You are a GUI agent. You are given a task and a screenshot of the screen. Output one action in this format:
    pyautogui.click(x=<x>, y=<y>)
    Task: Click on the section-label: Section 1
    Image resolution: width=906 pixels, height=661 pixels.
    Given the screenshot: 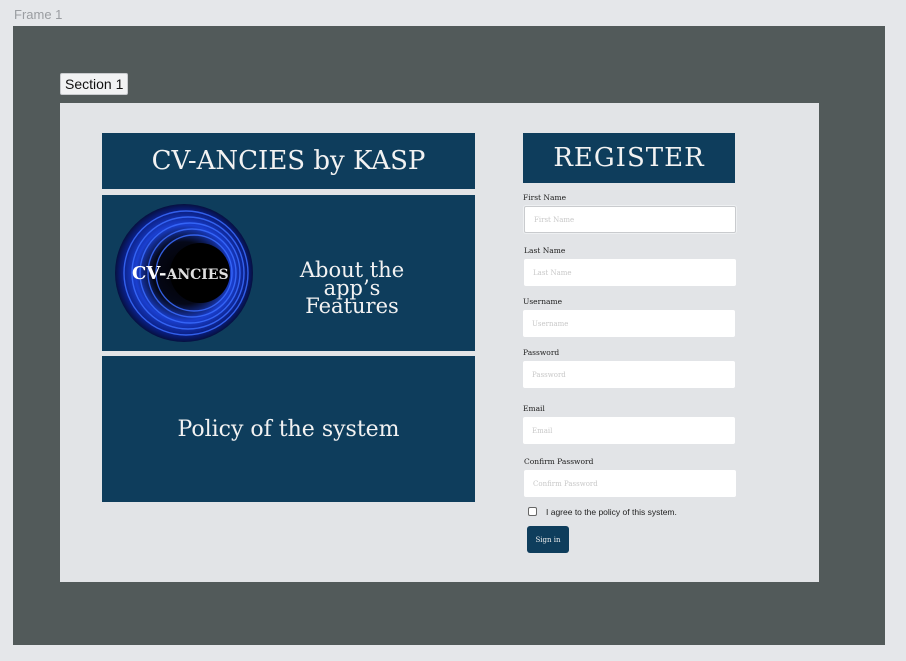 What is the action you would take?
    pyautogui.click(x=94, y=84)
    